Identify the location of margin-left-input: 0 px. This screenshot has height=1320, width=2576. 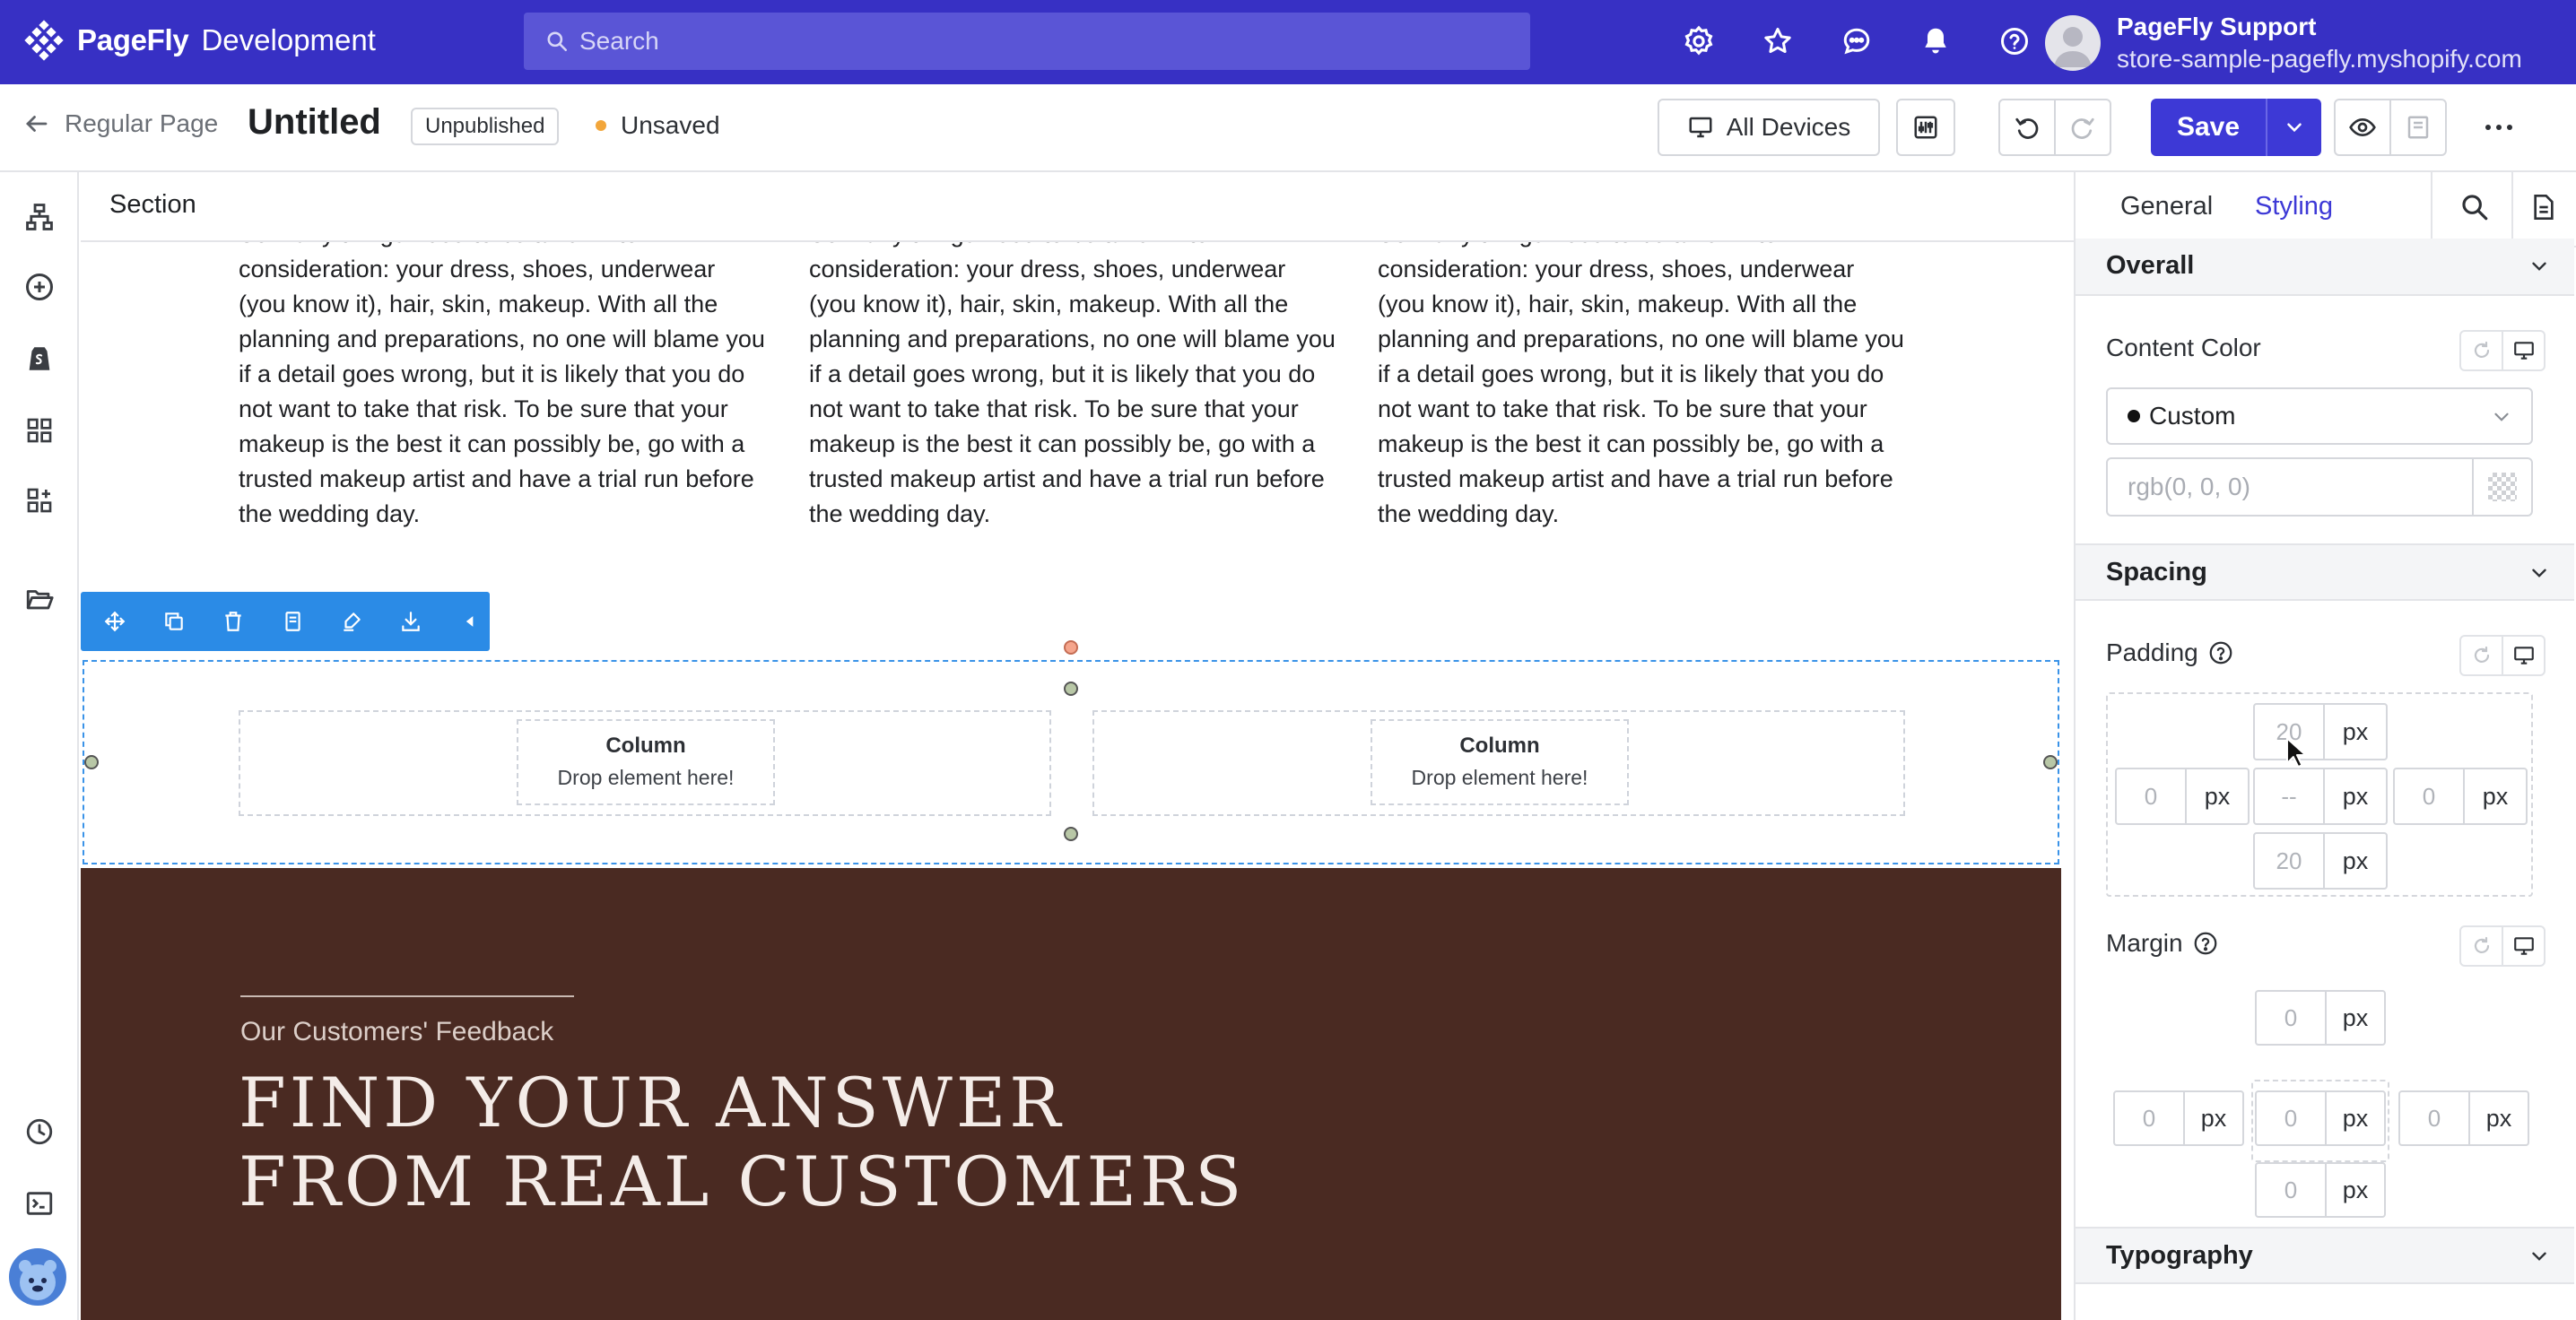
(2178, 1118).